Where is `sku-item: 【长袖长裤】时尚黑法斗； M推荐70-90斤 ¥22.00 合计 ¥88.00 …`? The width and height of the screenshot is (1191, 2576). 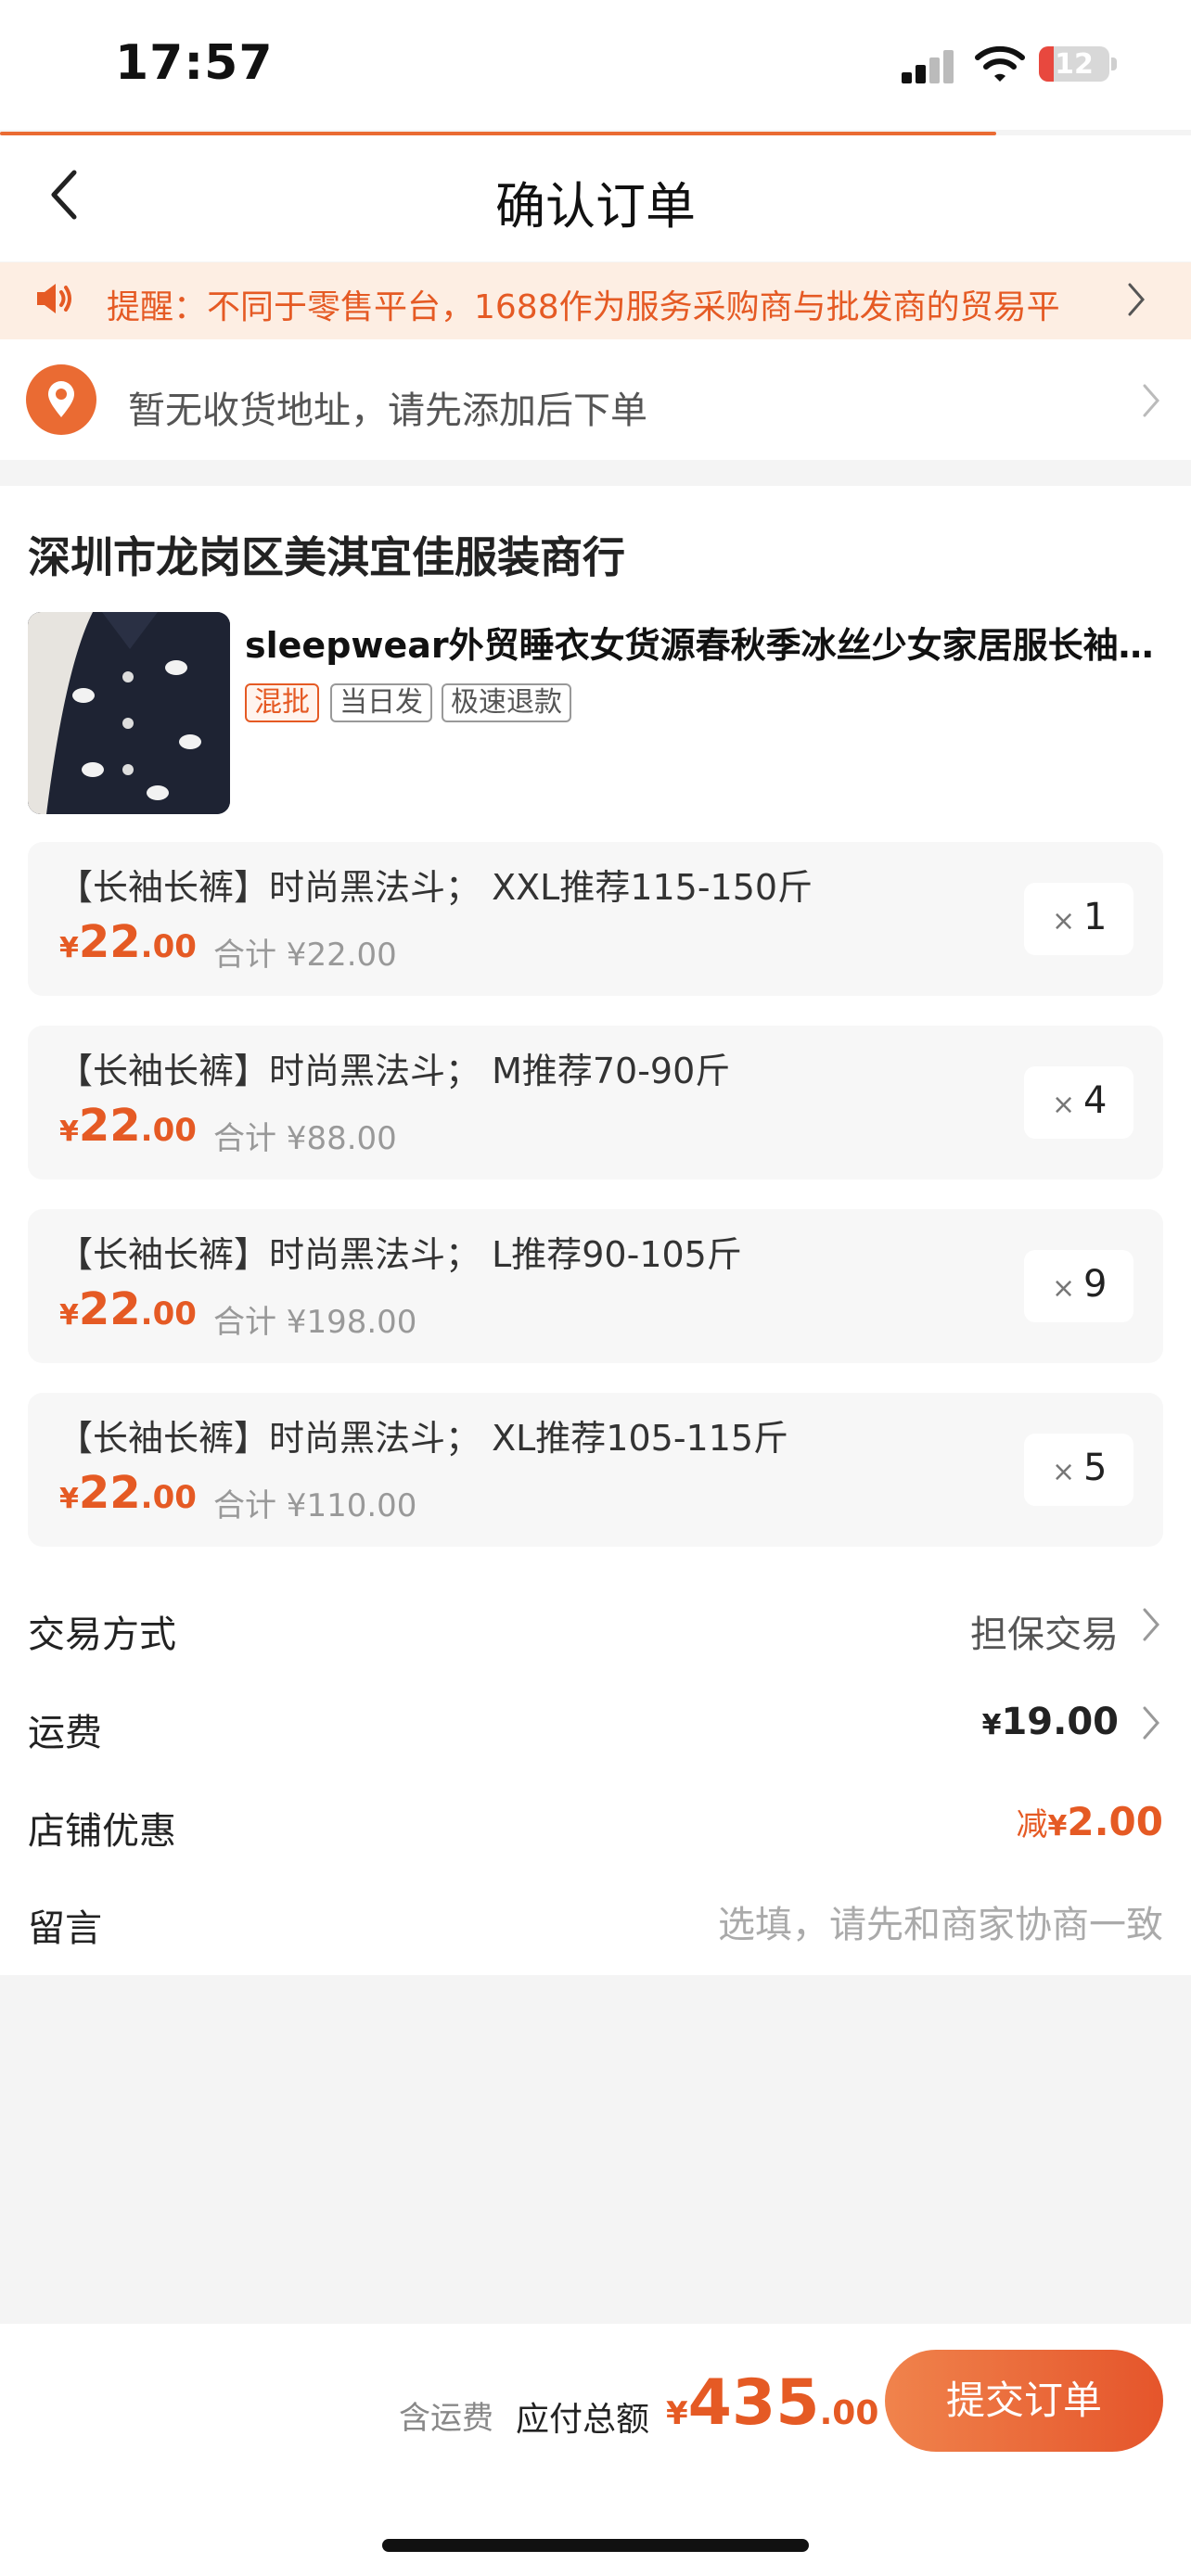
sku-item: 【长袖长裤】时尚黑法斗； M推荐70-90斤 ¥22.00 合计 ¥88.00 … is located at coordinates (595, 1103).